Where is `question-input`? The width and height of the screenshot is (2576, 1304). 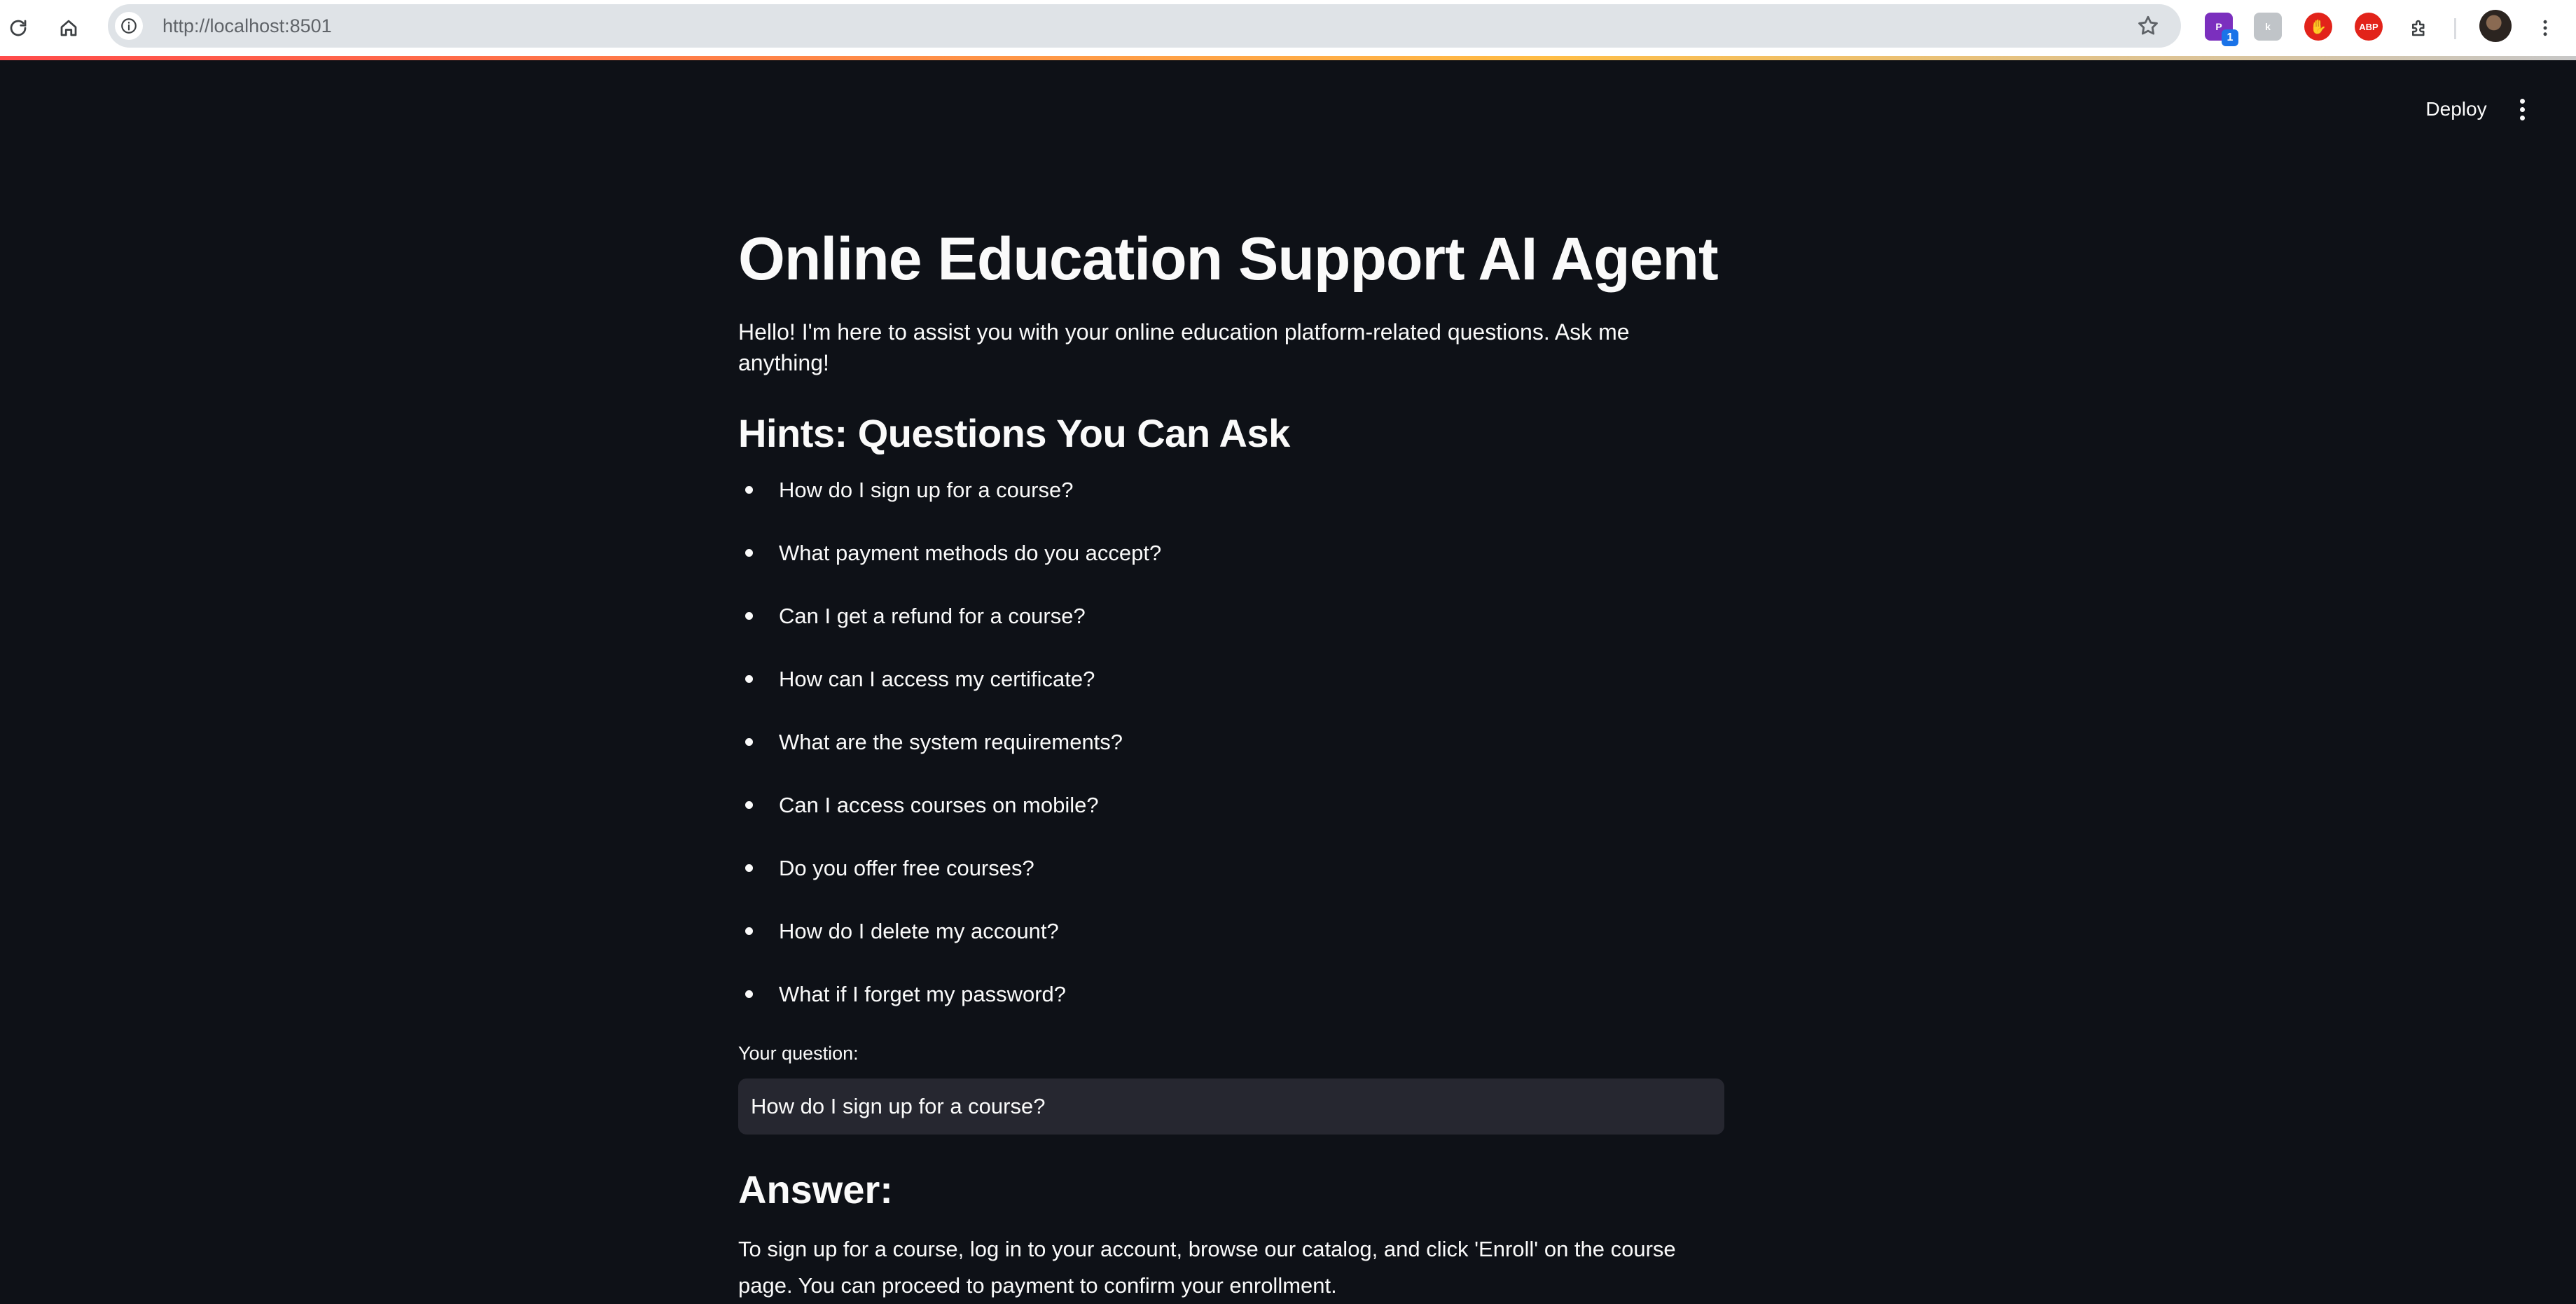 question-input is located at coordinates (1231, 1106).